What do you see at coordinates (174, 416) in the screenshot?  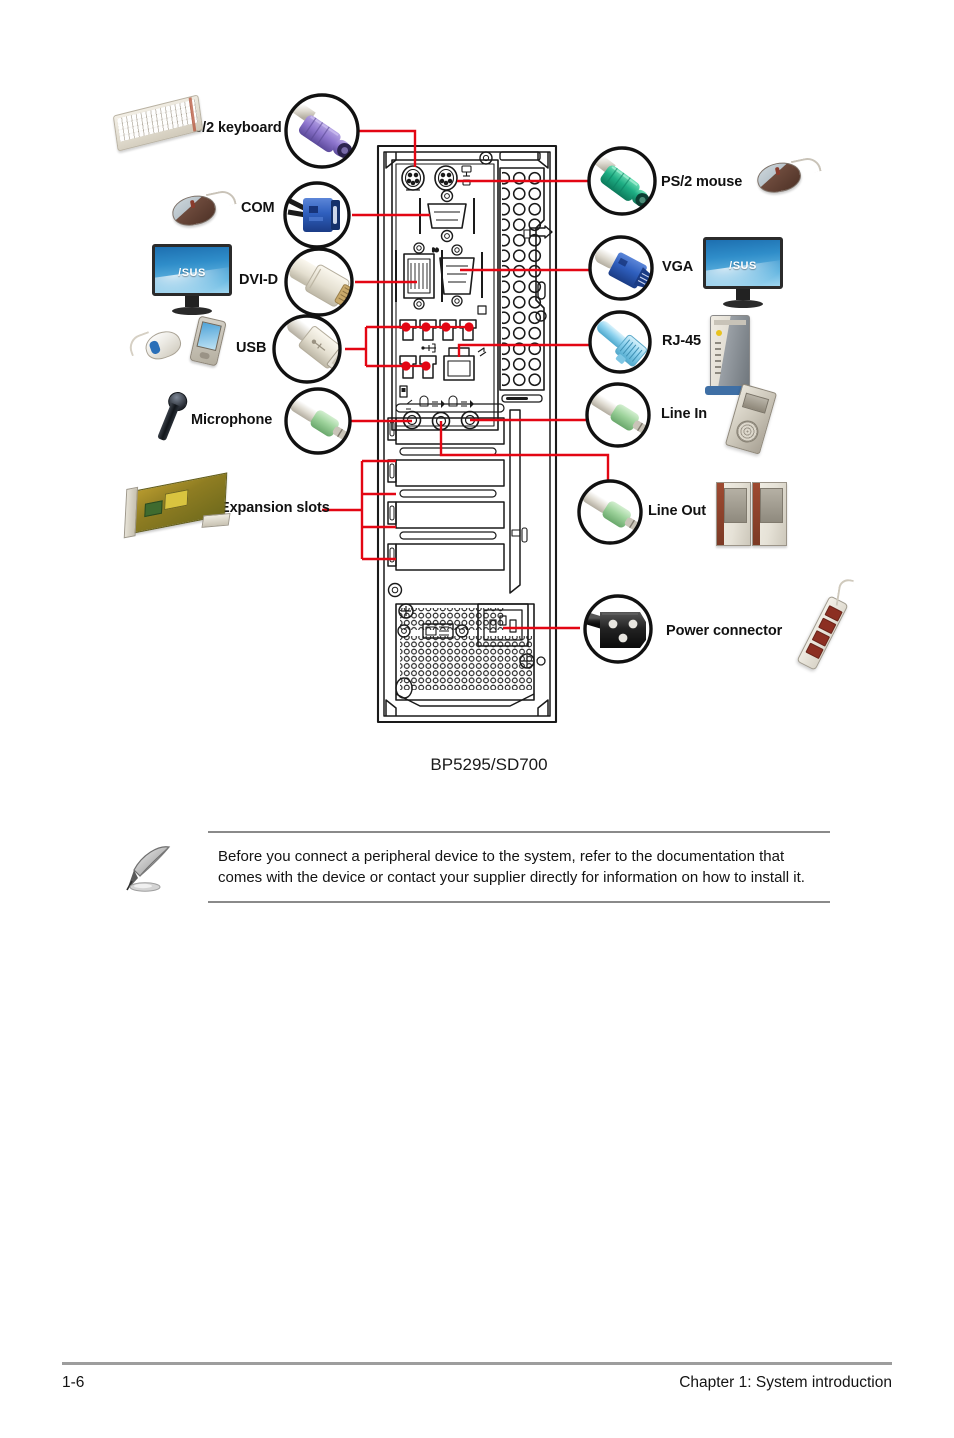 I see `microphone-icon` at bounding box center [174, 416].